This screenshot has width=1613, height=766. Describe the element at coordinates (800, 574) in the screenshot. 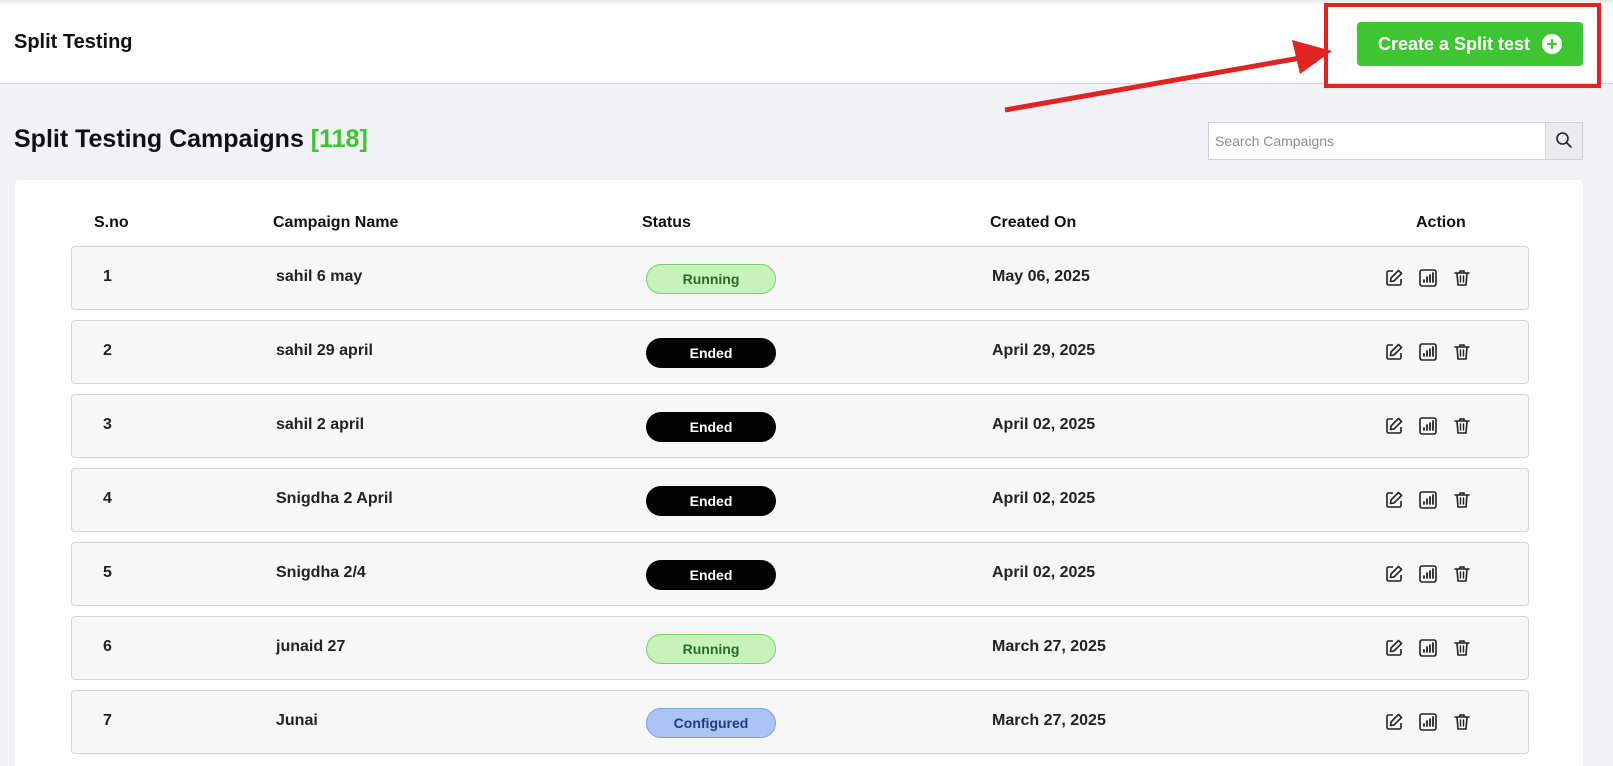

I see `table-row: 5 Snigdha 2/4 Ended April 02, 2025` at that location.